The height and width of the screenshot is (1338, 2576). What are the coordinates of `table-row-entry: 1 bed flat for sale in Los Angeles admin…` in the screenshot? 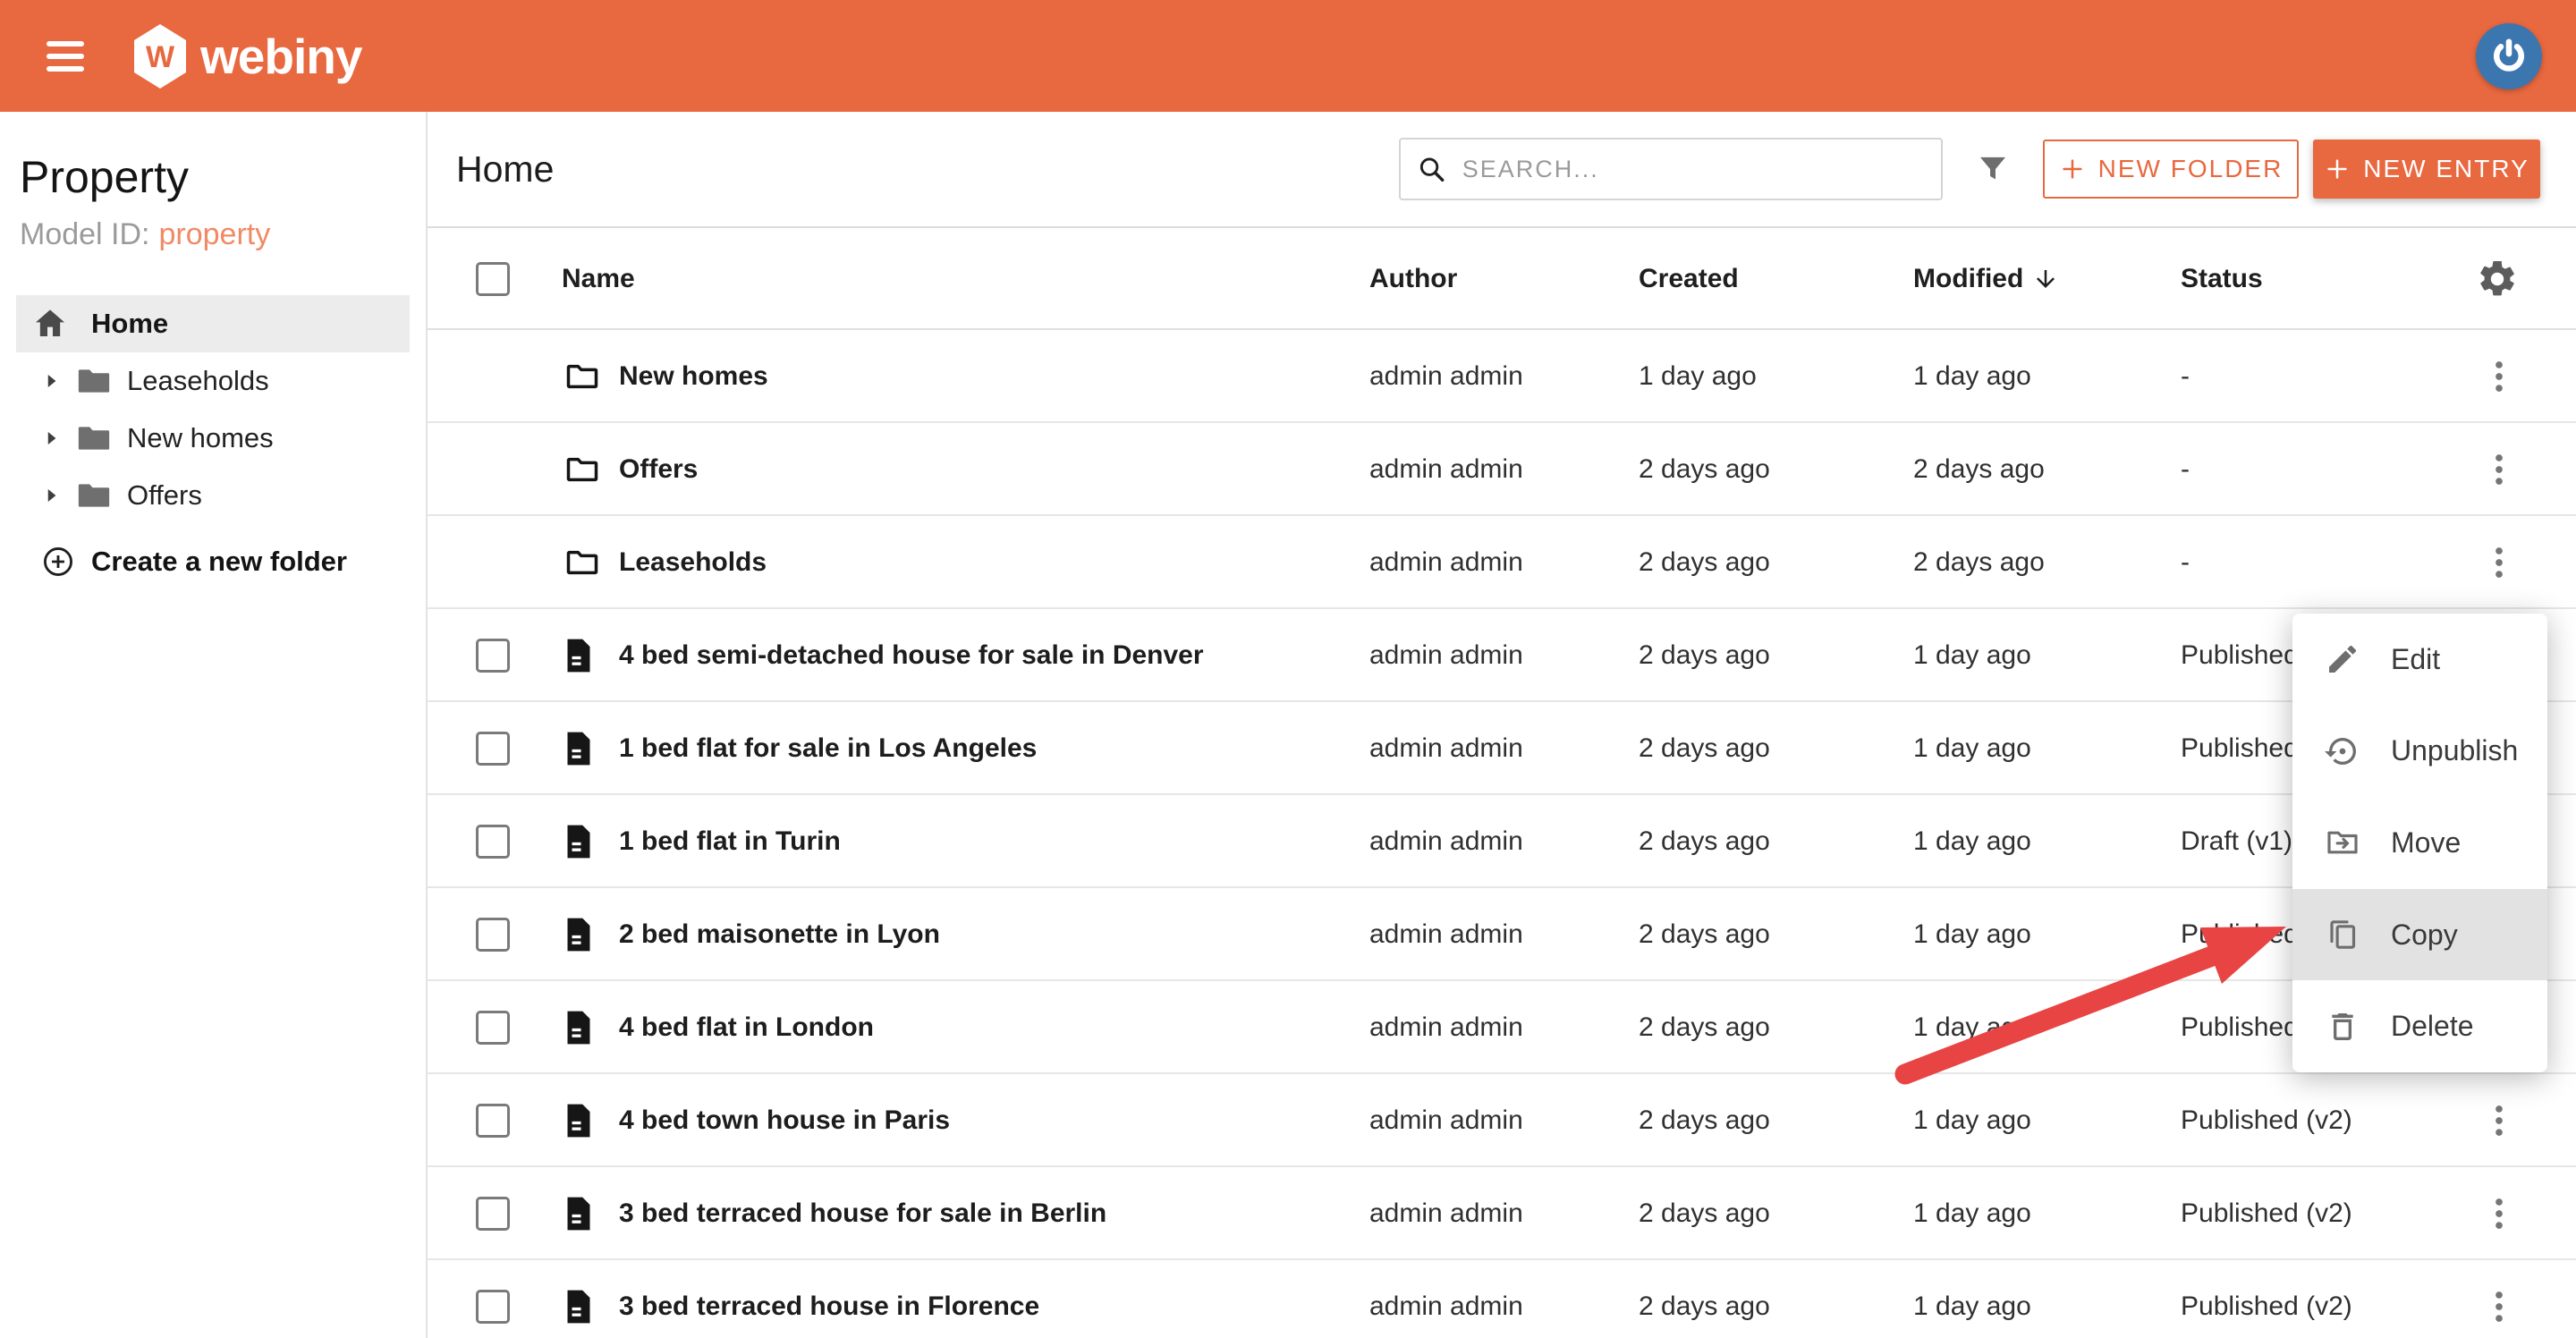 It's located at (1502, 748).